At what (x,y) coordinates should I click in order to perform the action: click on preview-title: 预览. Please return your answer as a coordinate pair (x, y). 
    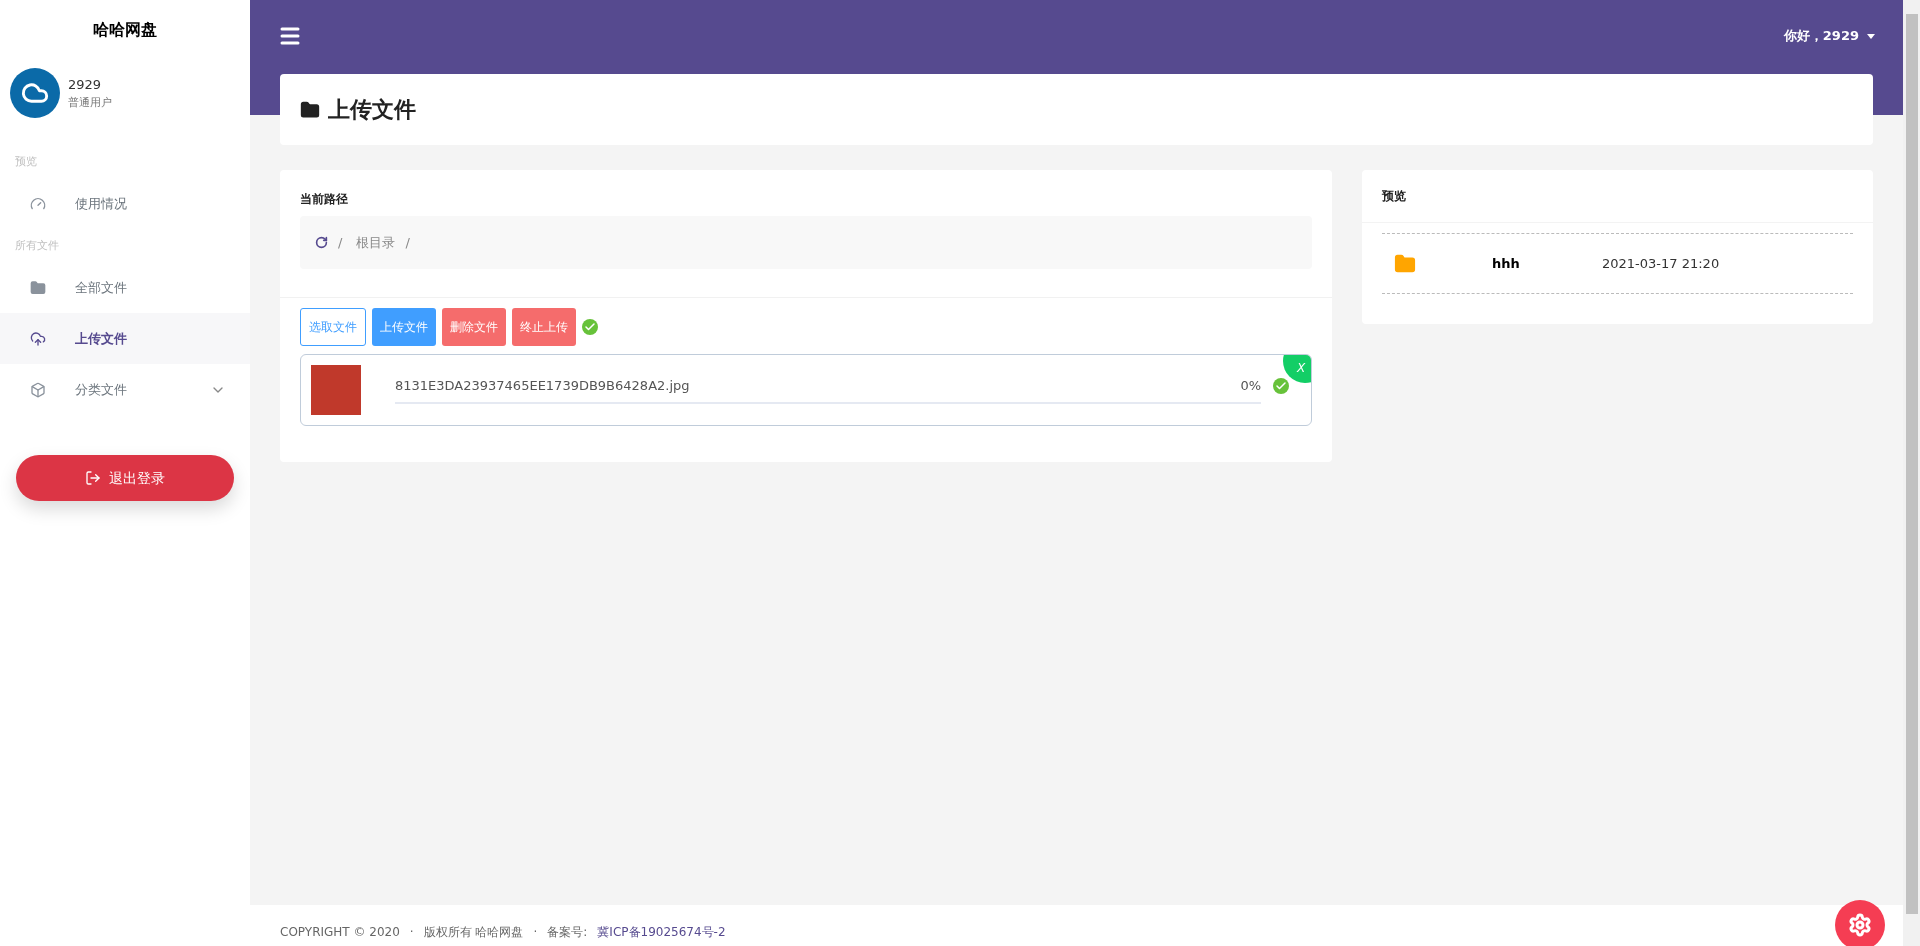
    Looking at the image, I should click on (1617, 196).